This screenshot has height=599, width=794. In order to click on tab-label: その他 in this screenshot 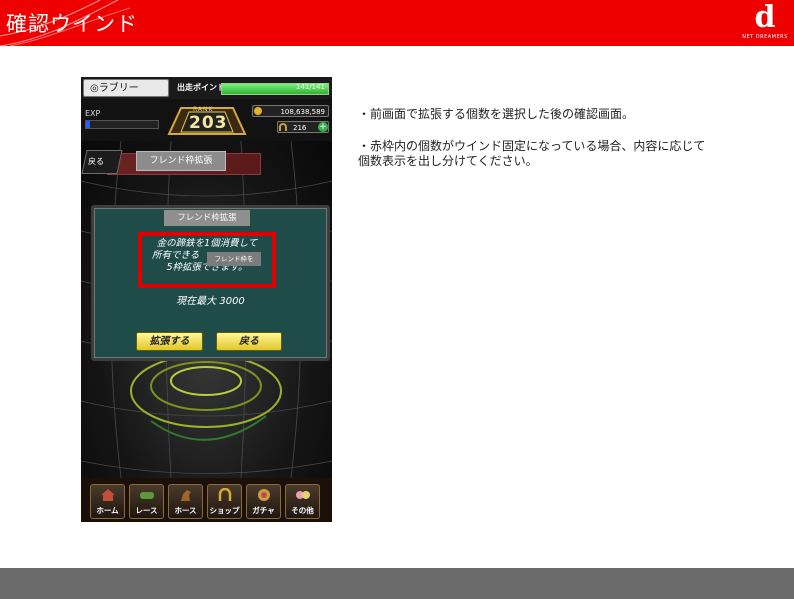, I will do `click(302, 510)`.